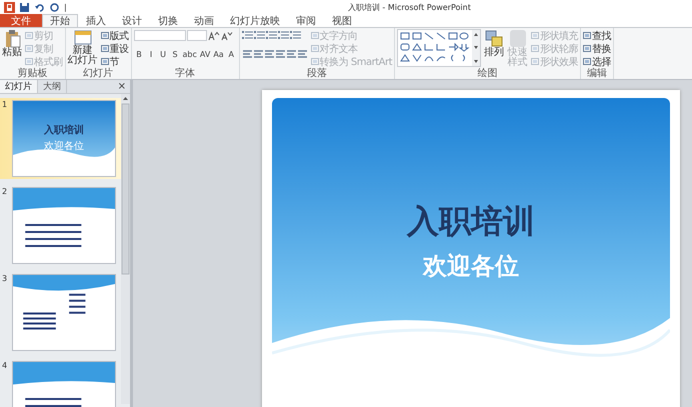  Describe the element at coordinates (218, 54) in the screenshot. I see `format-button: Aa` at that location.